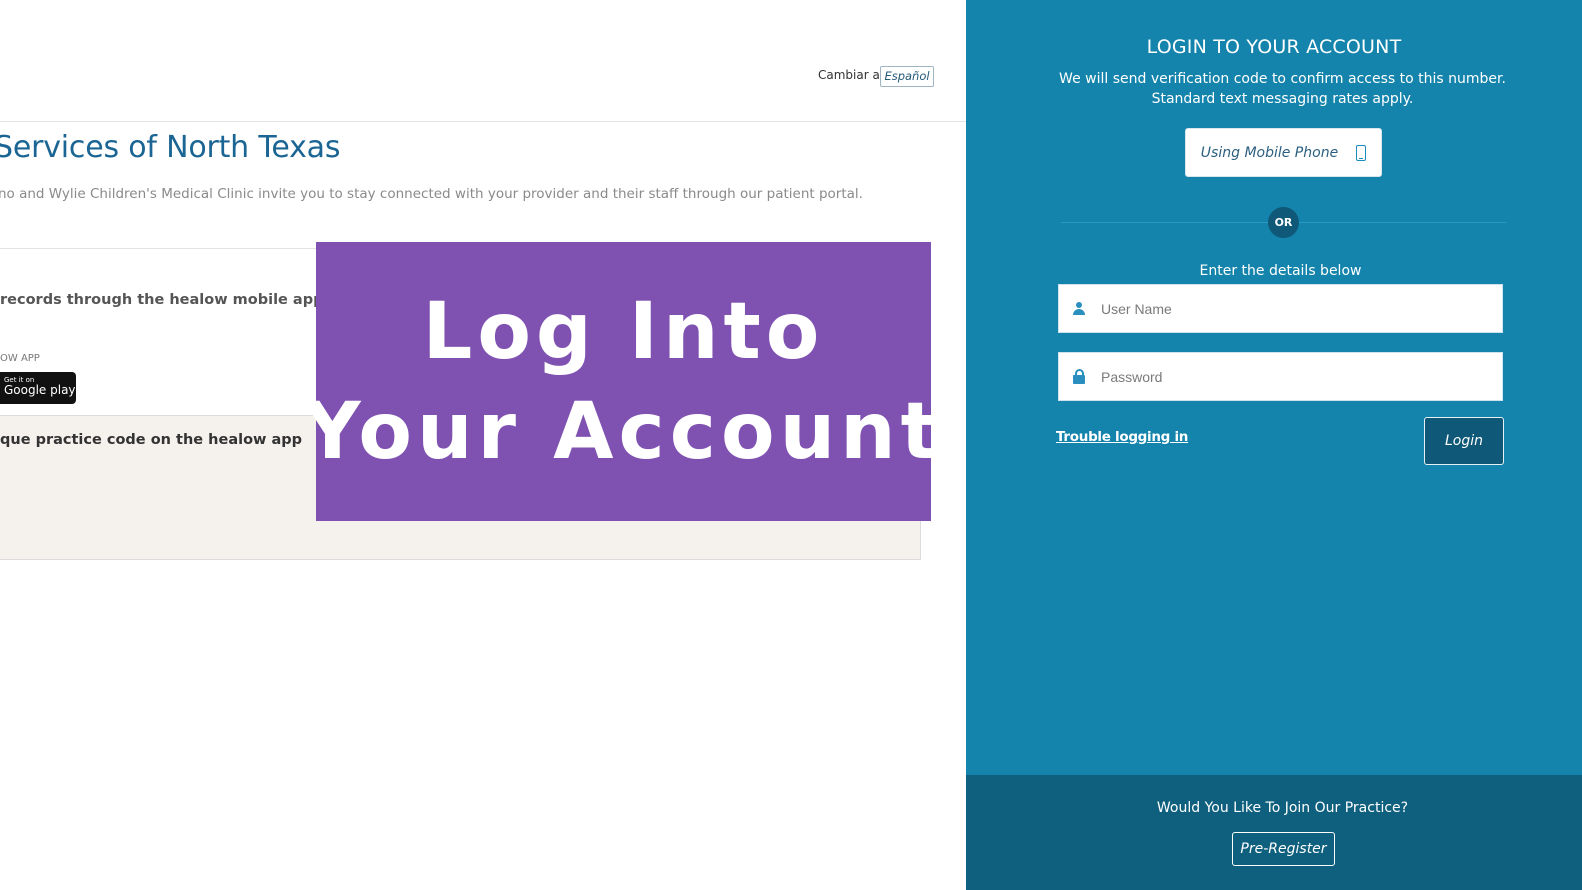 This screenshot has height=890, width=1582. Describe the element at coordinates (623, 431) in the screenshot. I see `banner-line-2: Your Account` at that location.